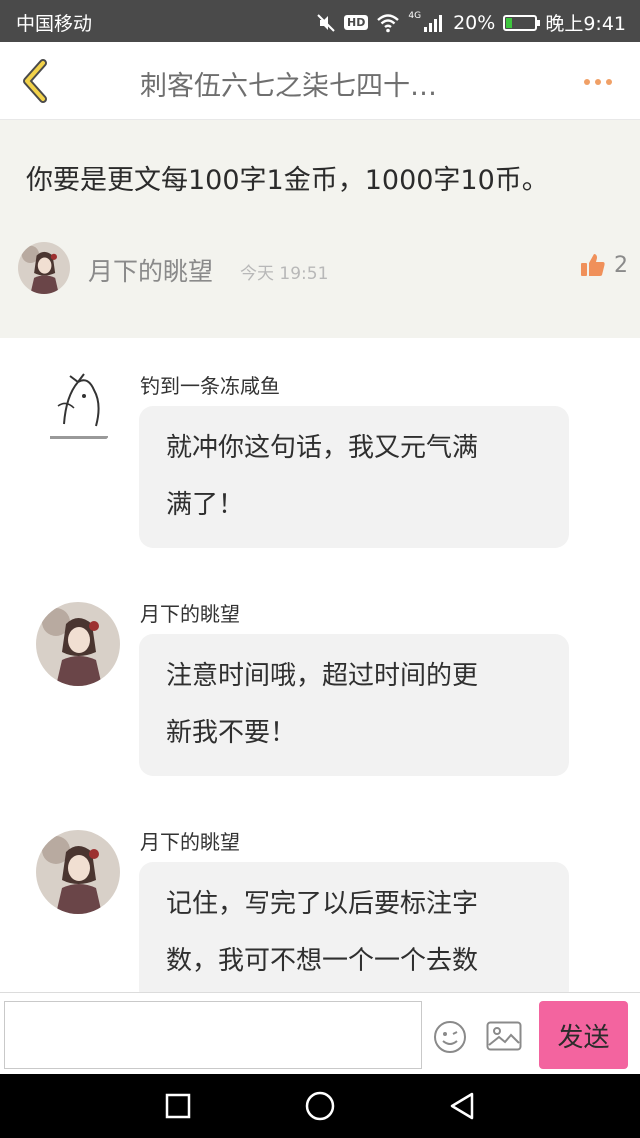  I want to click on chevron-left-icon, so click(35, 81).